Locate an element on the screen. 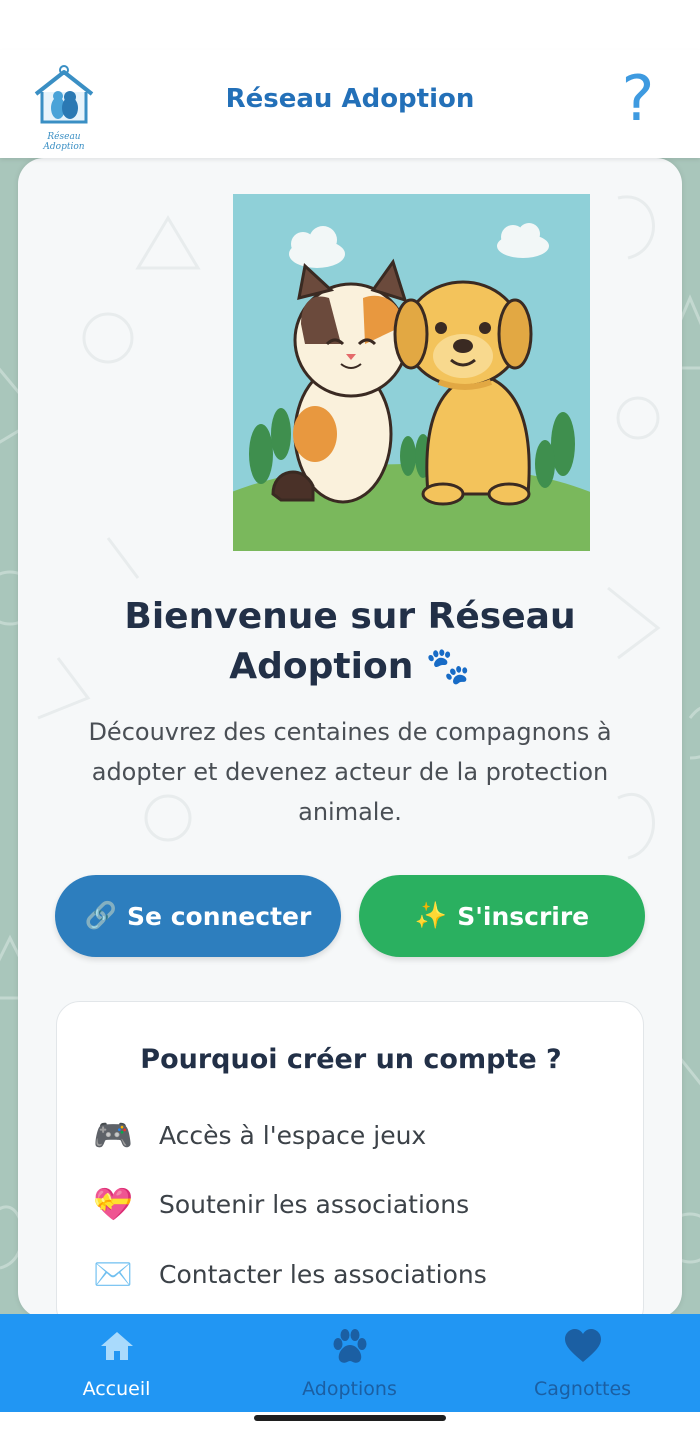 The width and height of the screenshot is (700, 1440). nav-label-adoptions: Adoptions is located at coordinates (349, 1389).